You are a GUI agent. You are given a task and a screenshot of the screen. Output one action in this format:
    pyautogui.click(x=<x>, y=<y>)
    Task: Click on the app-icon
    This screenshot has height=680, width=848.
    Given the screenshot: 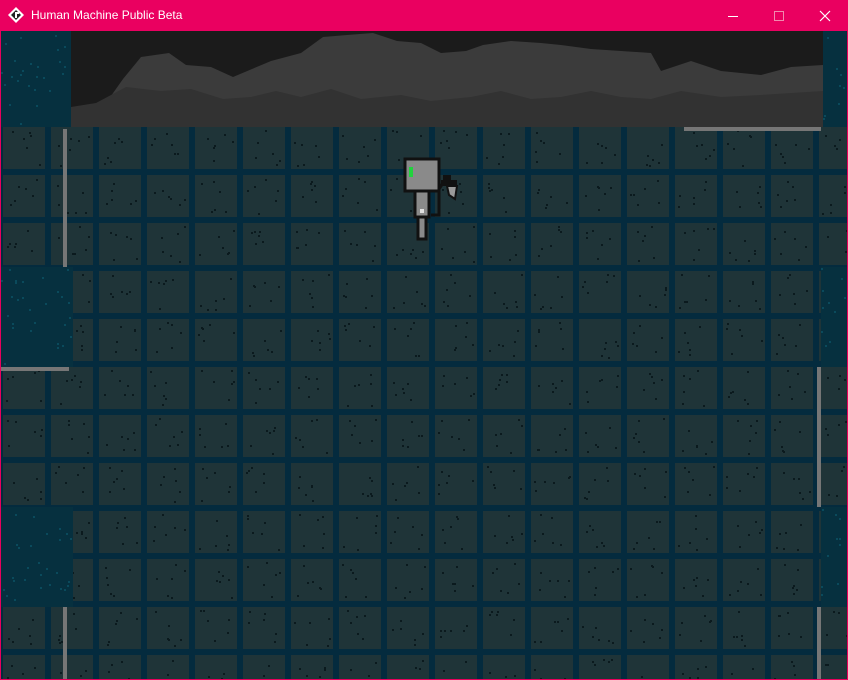 What is the action you would take?
    pyautogui.click(x=16, y=15)
    